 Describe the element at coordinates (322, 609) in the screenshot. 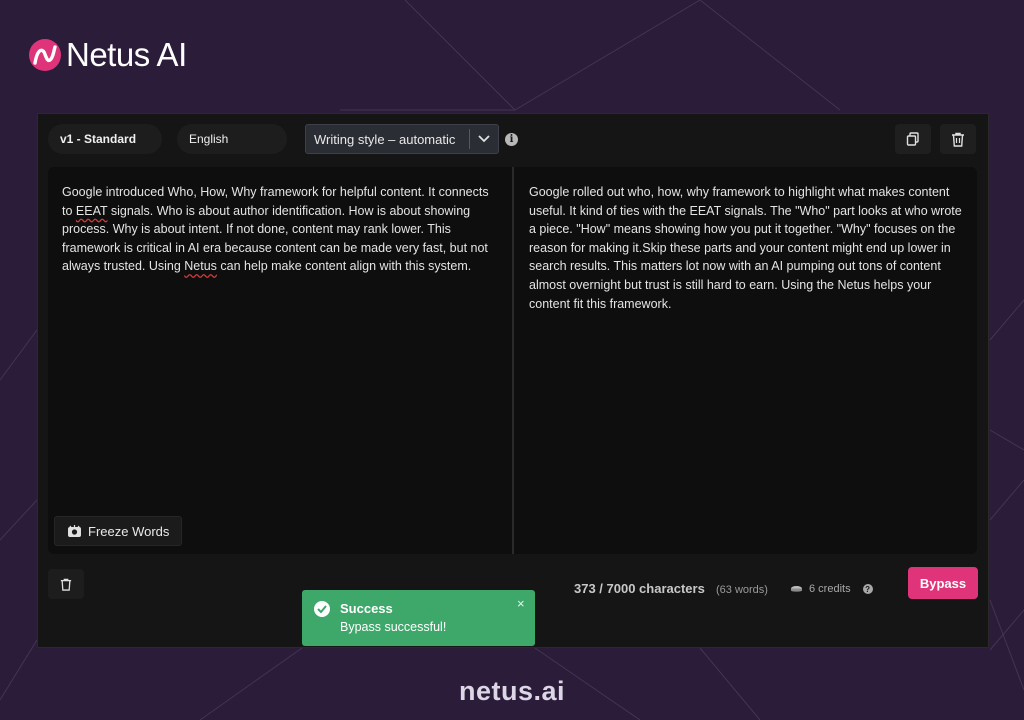

I see `check-circle-icon` at that location.